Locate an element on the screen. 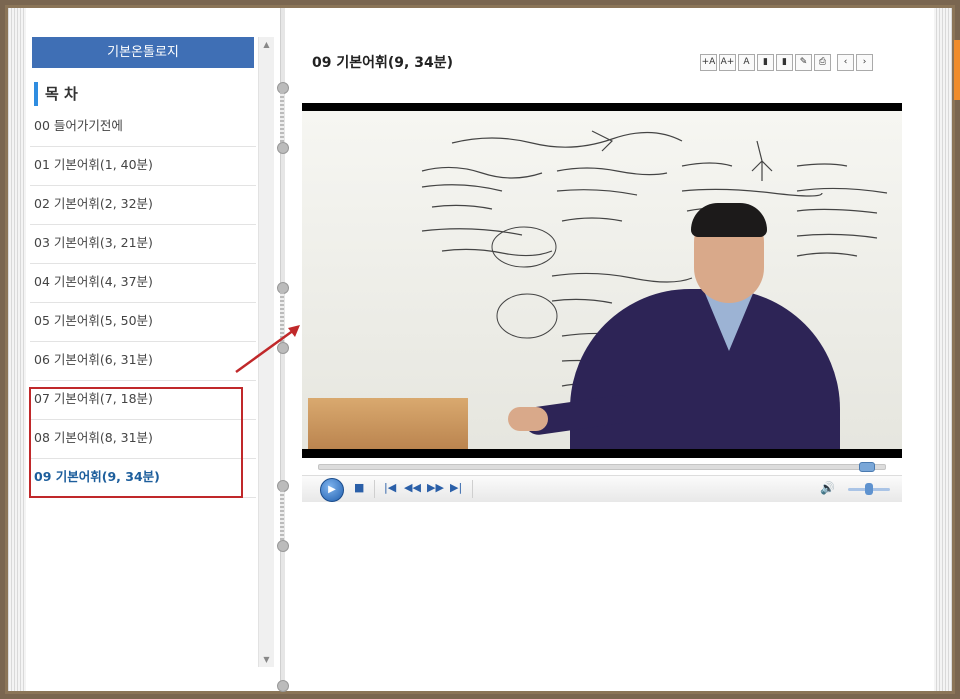 Image resolution: width=960 pixels, height=699 pixels. font-larger-icon: A+ is located at coordinates (727, 62).